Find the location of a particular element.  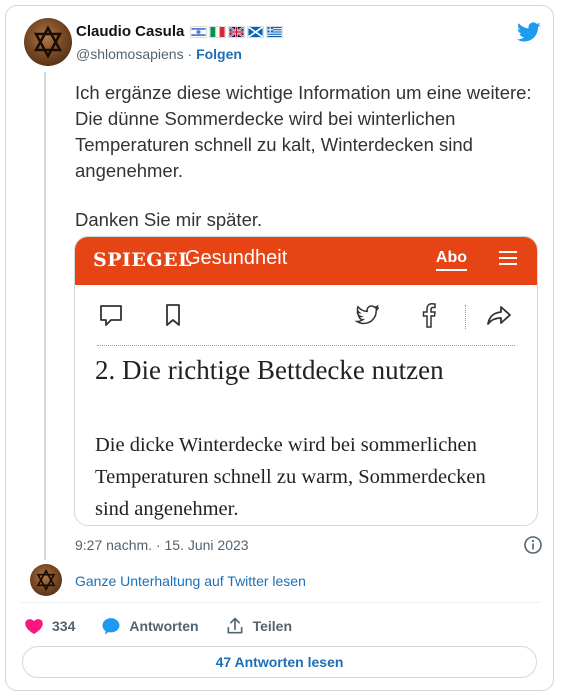

article-divider is located at coordinates (306, 345).